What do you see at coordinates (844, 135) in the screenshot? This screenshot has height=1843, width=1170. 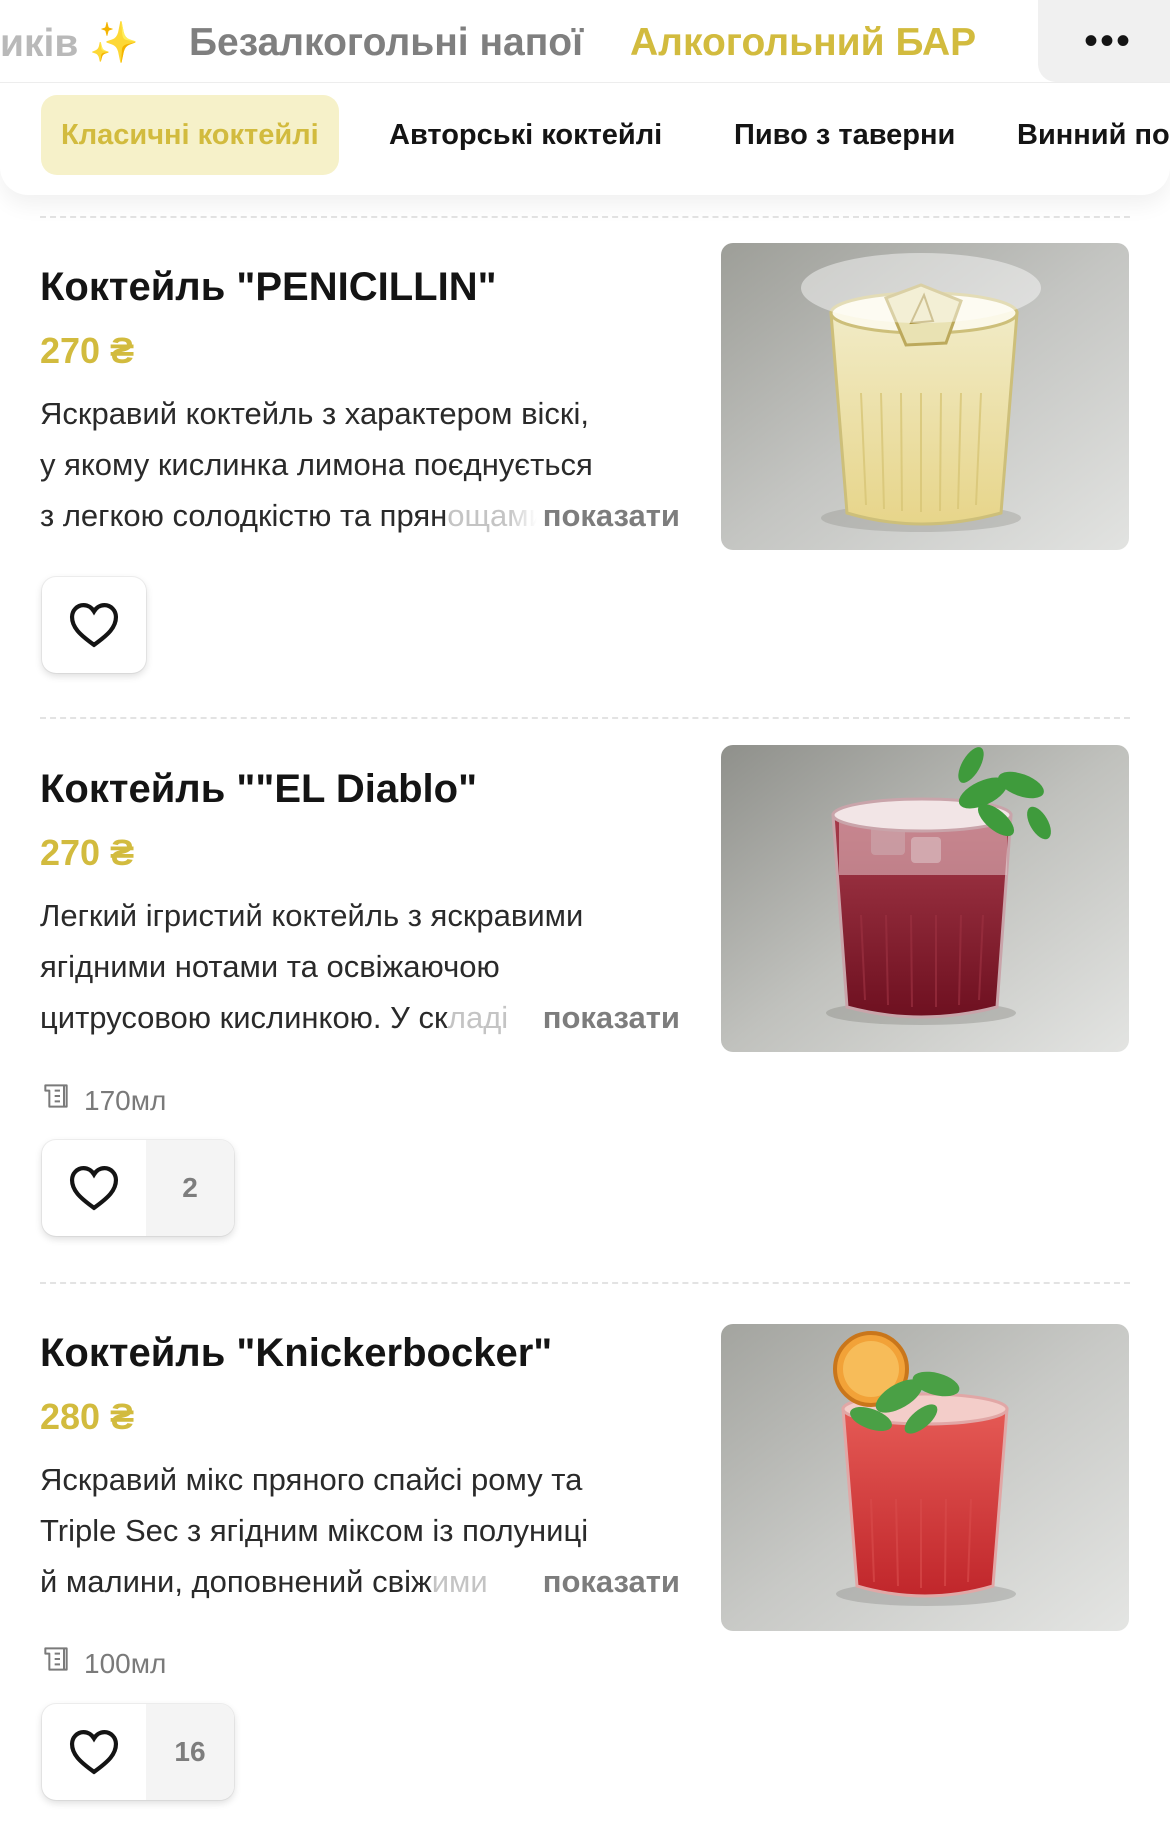 I see `subtab-tavern-beer: Пиво з таверни` at bounding box center [844, 135].